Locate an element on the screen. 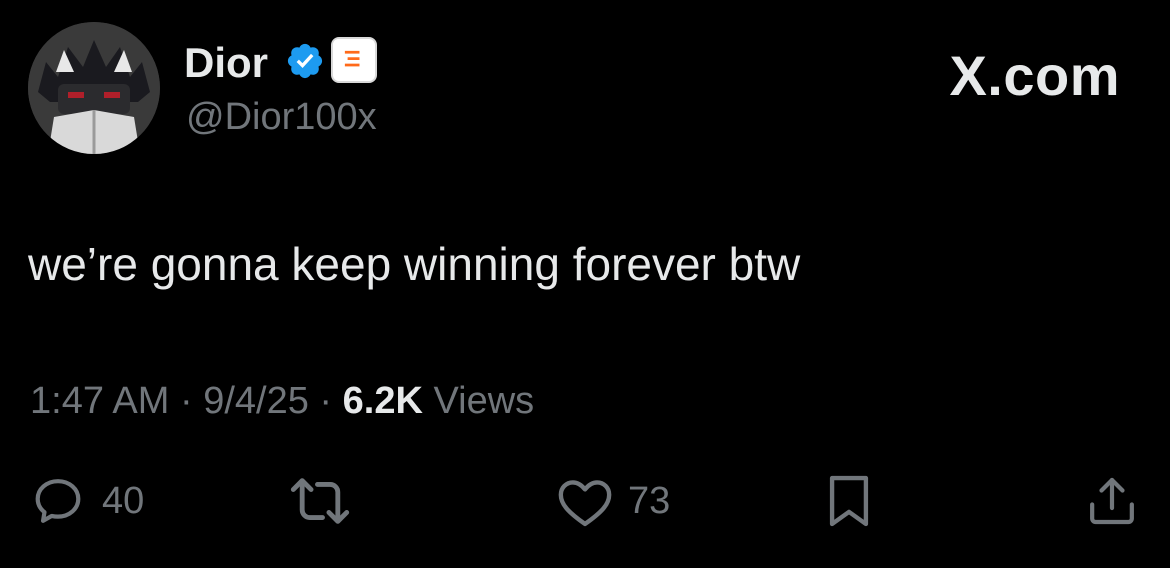 This screenshot has width=1170, height=568. verified-badge-icon is located at coordinates (305, 61).